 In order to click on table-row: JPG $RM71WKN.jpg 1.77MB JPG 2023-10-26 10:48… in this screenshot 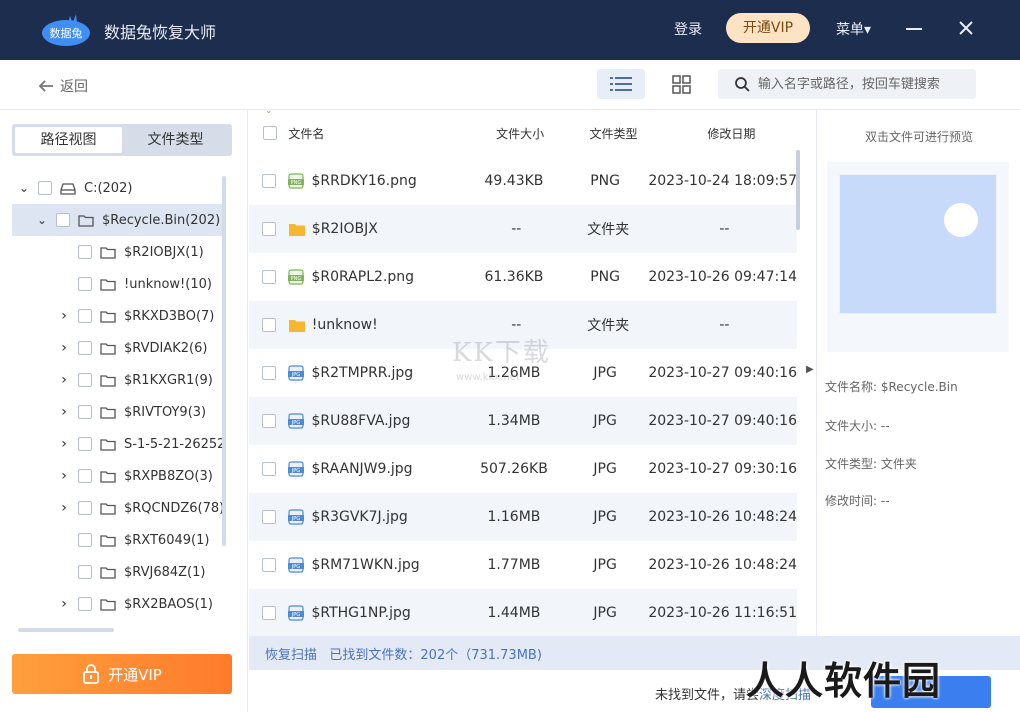, I will do `click(523, 565)`.